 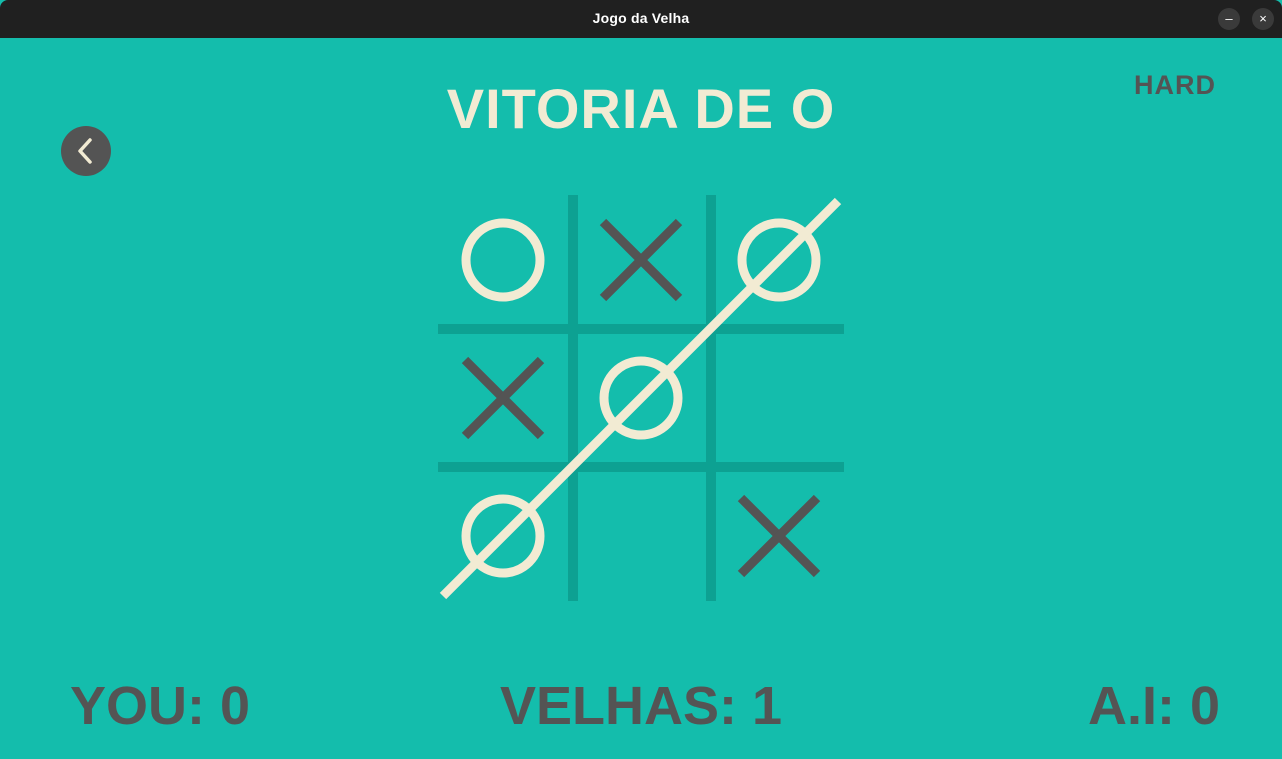 I want to click on window-title: Jogo da Velha, so click(x=641, y=18).